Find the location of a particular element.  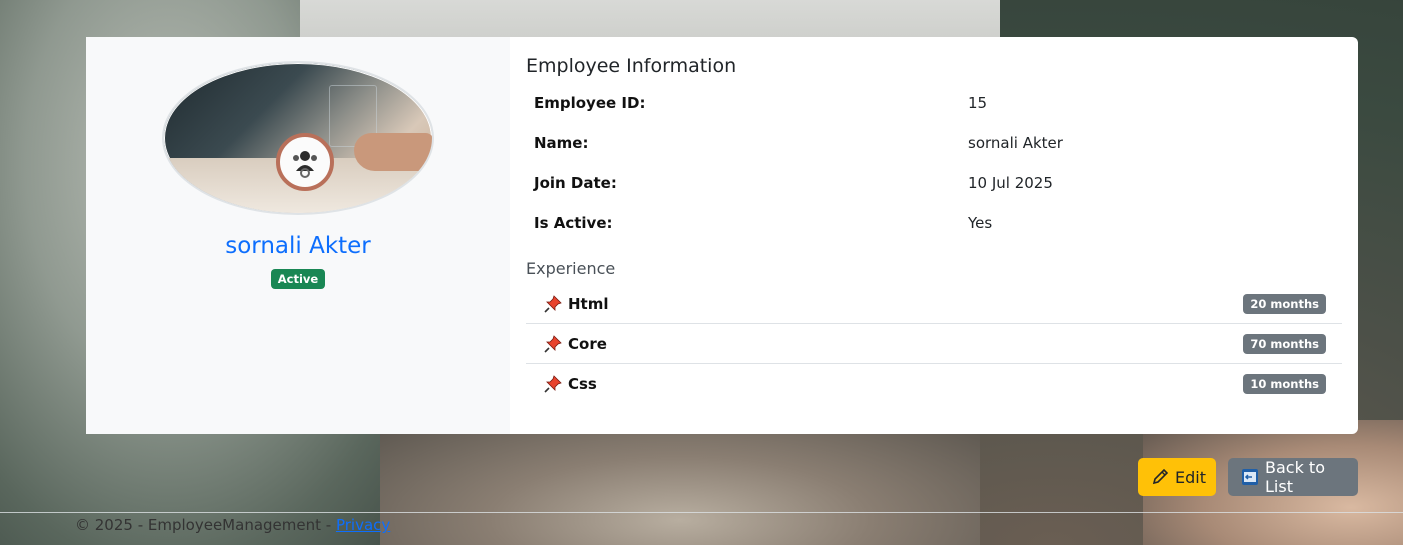

employee-logo-icon is located at coordinates (305, 162).